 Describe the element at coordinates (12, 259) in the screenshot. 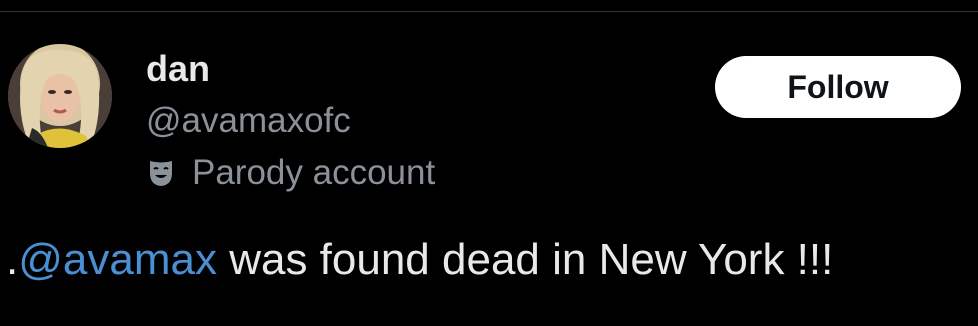

I see `tweet-prefix: .` at that location.